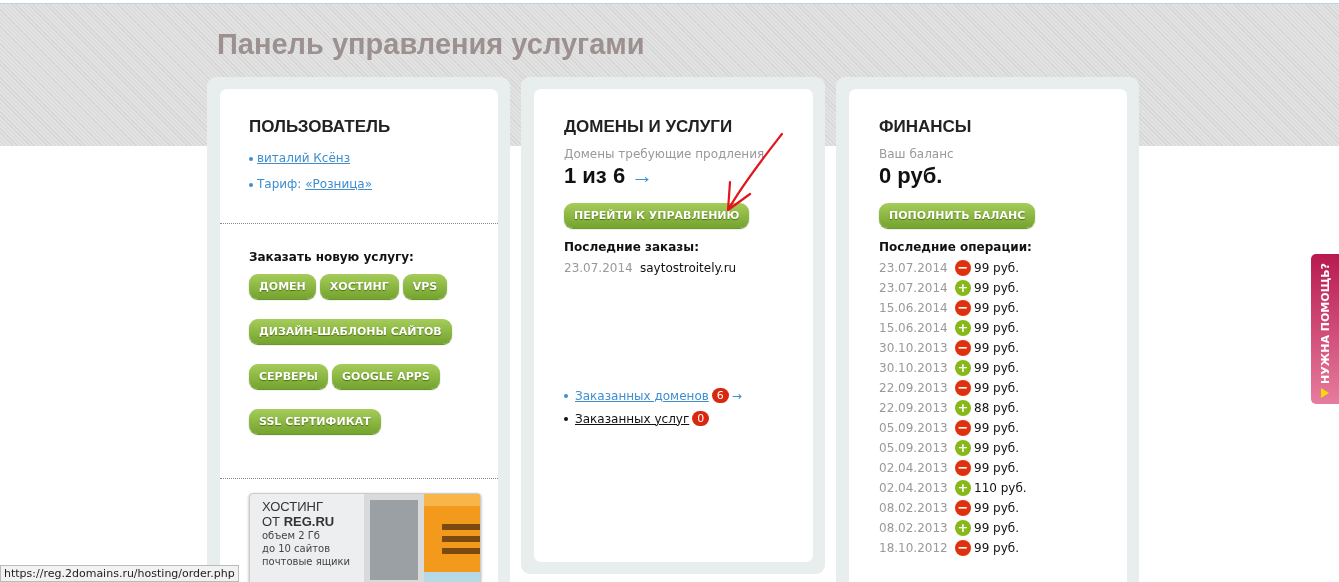  I want to click on user-name-link: виталий Ксёнз, so click(304, 158).